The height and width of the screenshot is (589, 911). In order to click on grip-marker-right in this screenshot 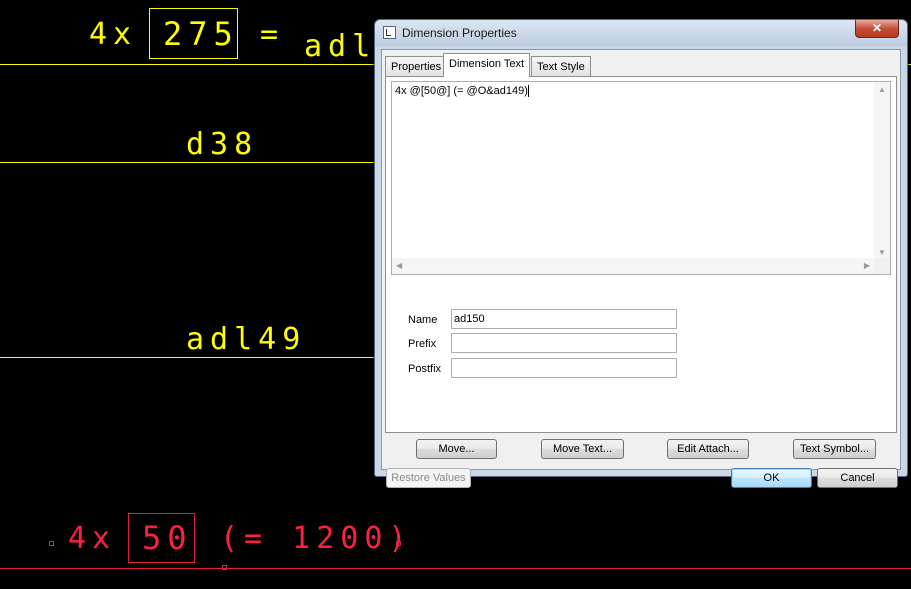, I will do `click(398, 543)`.